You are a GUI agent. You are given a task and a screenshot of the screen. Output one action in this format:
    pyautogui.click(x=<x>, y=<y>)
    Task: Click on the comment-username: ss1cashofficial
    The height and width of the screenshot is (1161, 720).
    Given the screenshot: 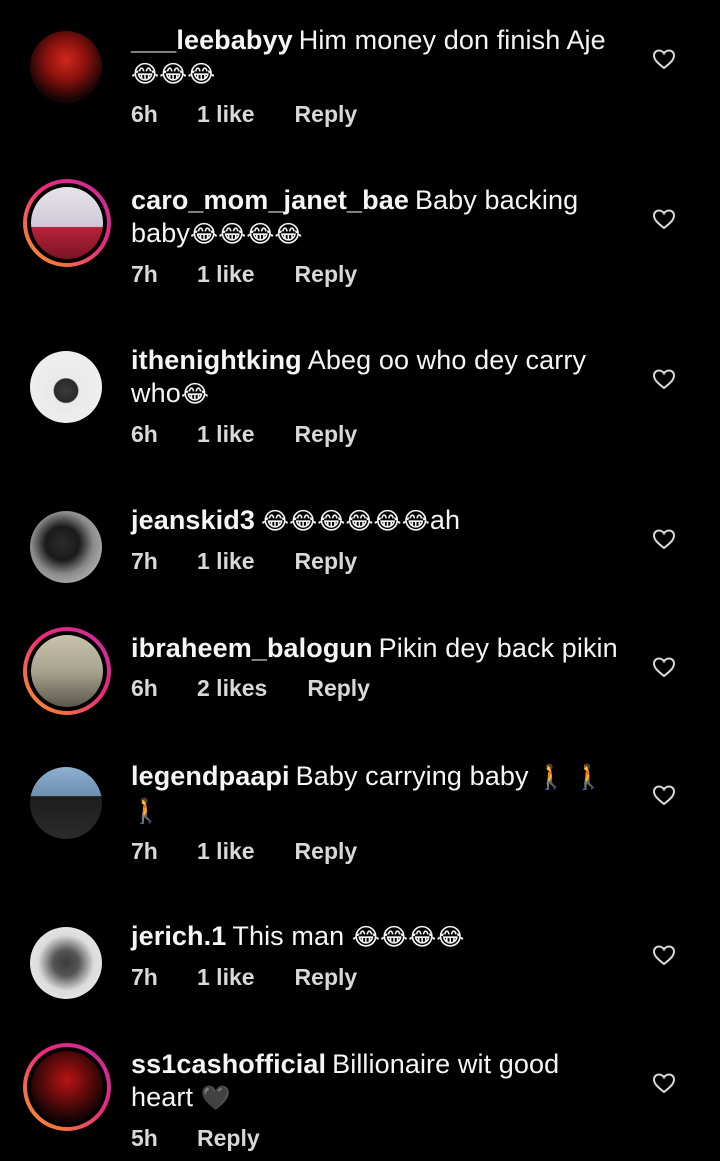 What is the action you would take?
    pyautogui.click(x=228, y=1064)
    